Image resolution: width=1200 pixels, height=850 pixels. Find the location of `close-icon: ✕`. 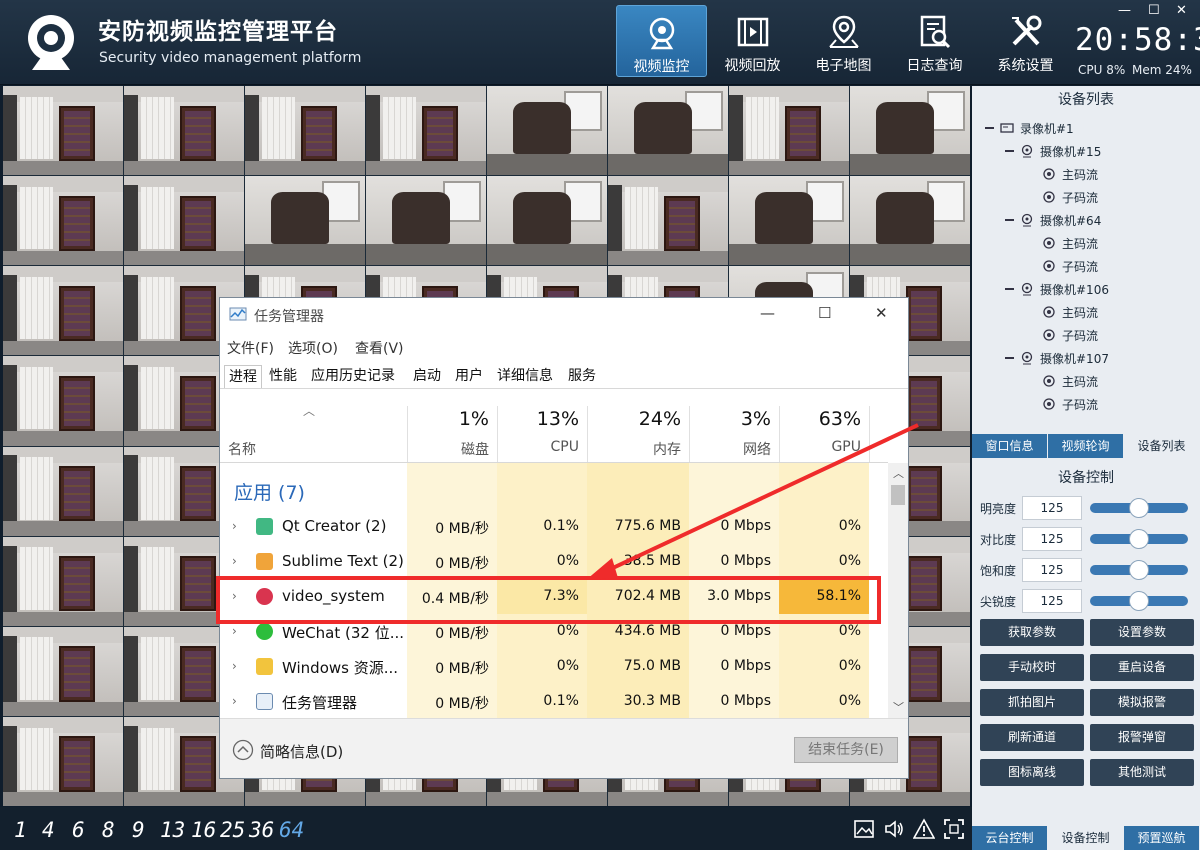

close-icon: ✕ is located at coordinates (881, 313).